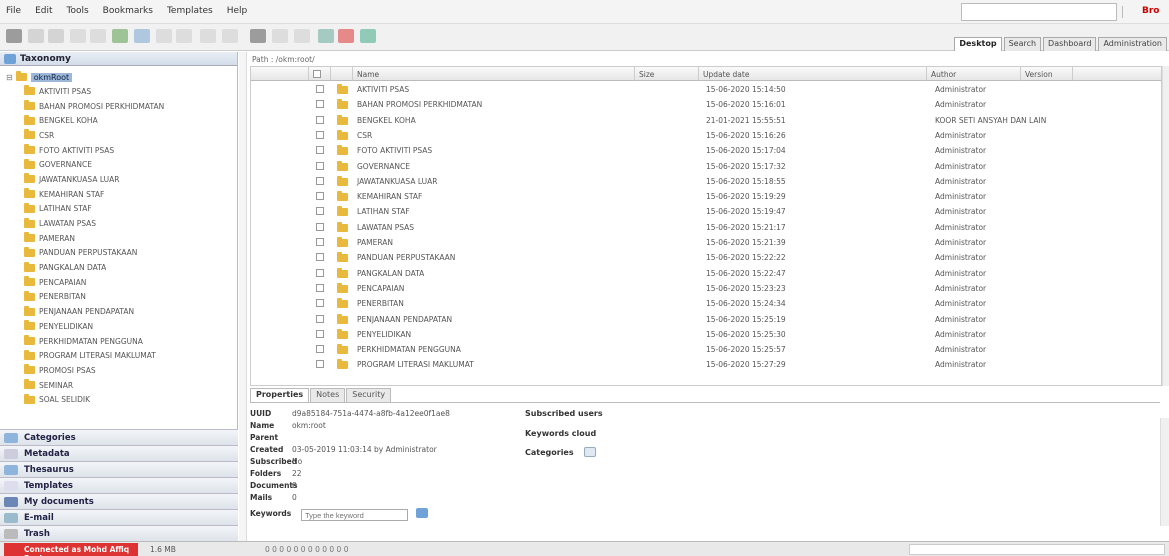  What do you see at coordinates (121, 267) in the screenshot?
I see `tree-item: PANGKALAN DATA` at bounding box center [121, 267].